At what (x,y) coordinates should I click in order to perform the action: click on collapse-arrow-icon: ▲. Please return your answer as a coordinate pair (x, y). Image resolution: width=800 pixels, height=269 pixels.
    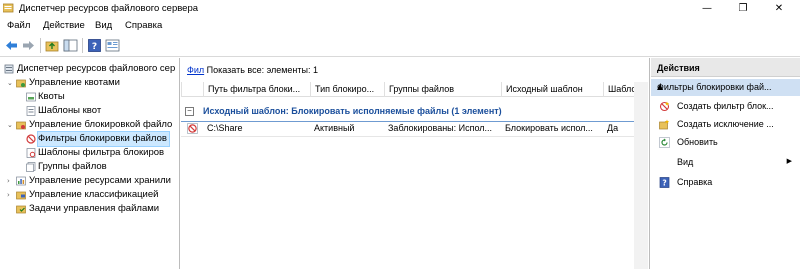
    Looking at the image, I should click on (725, 86).